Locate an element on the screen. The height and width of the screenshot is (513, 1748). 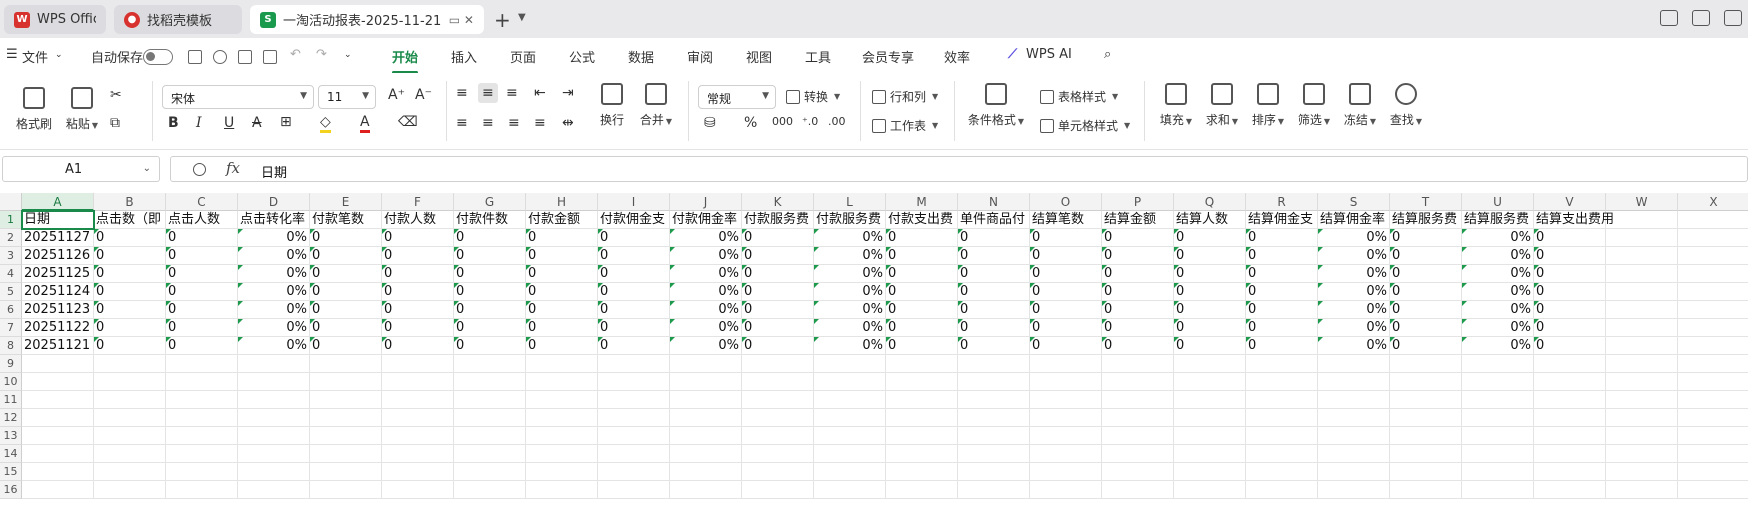
align-left-icon: ≡ is located at coordinates (462, 123).